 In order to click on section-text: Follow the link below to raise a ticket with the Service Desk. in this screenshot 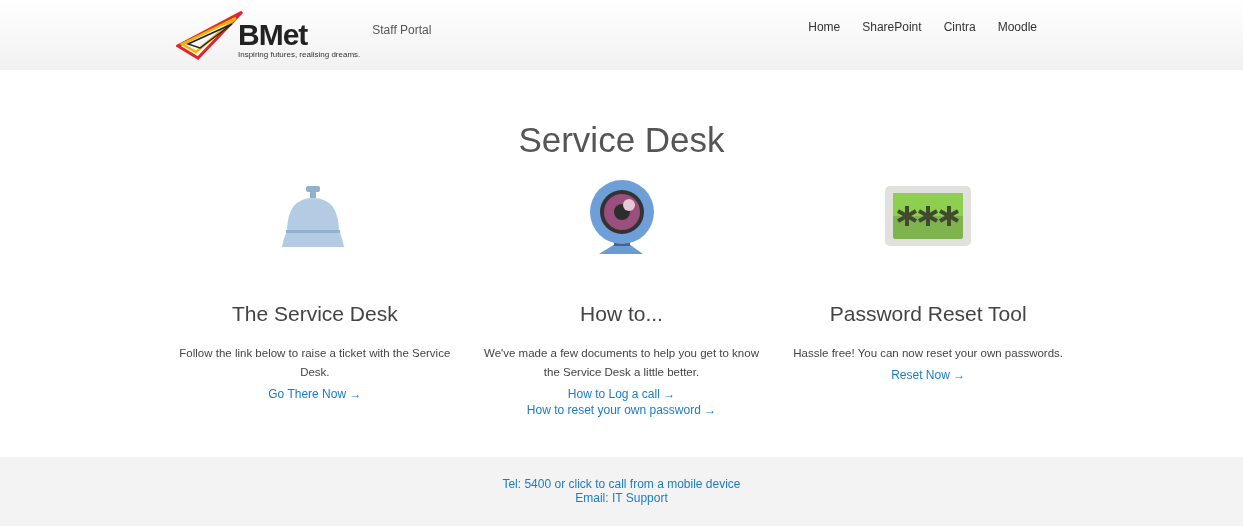, I will do `click(315, 363)`.